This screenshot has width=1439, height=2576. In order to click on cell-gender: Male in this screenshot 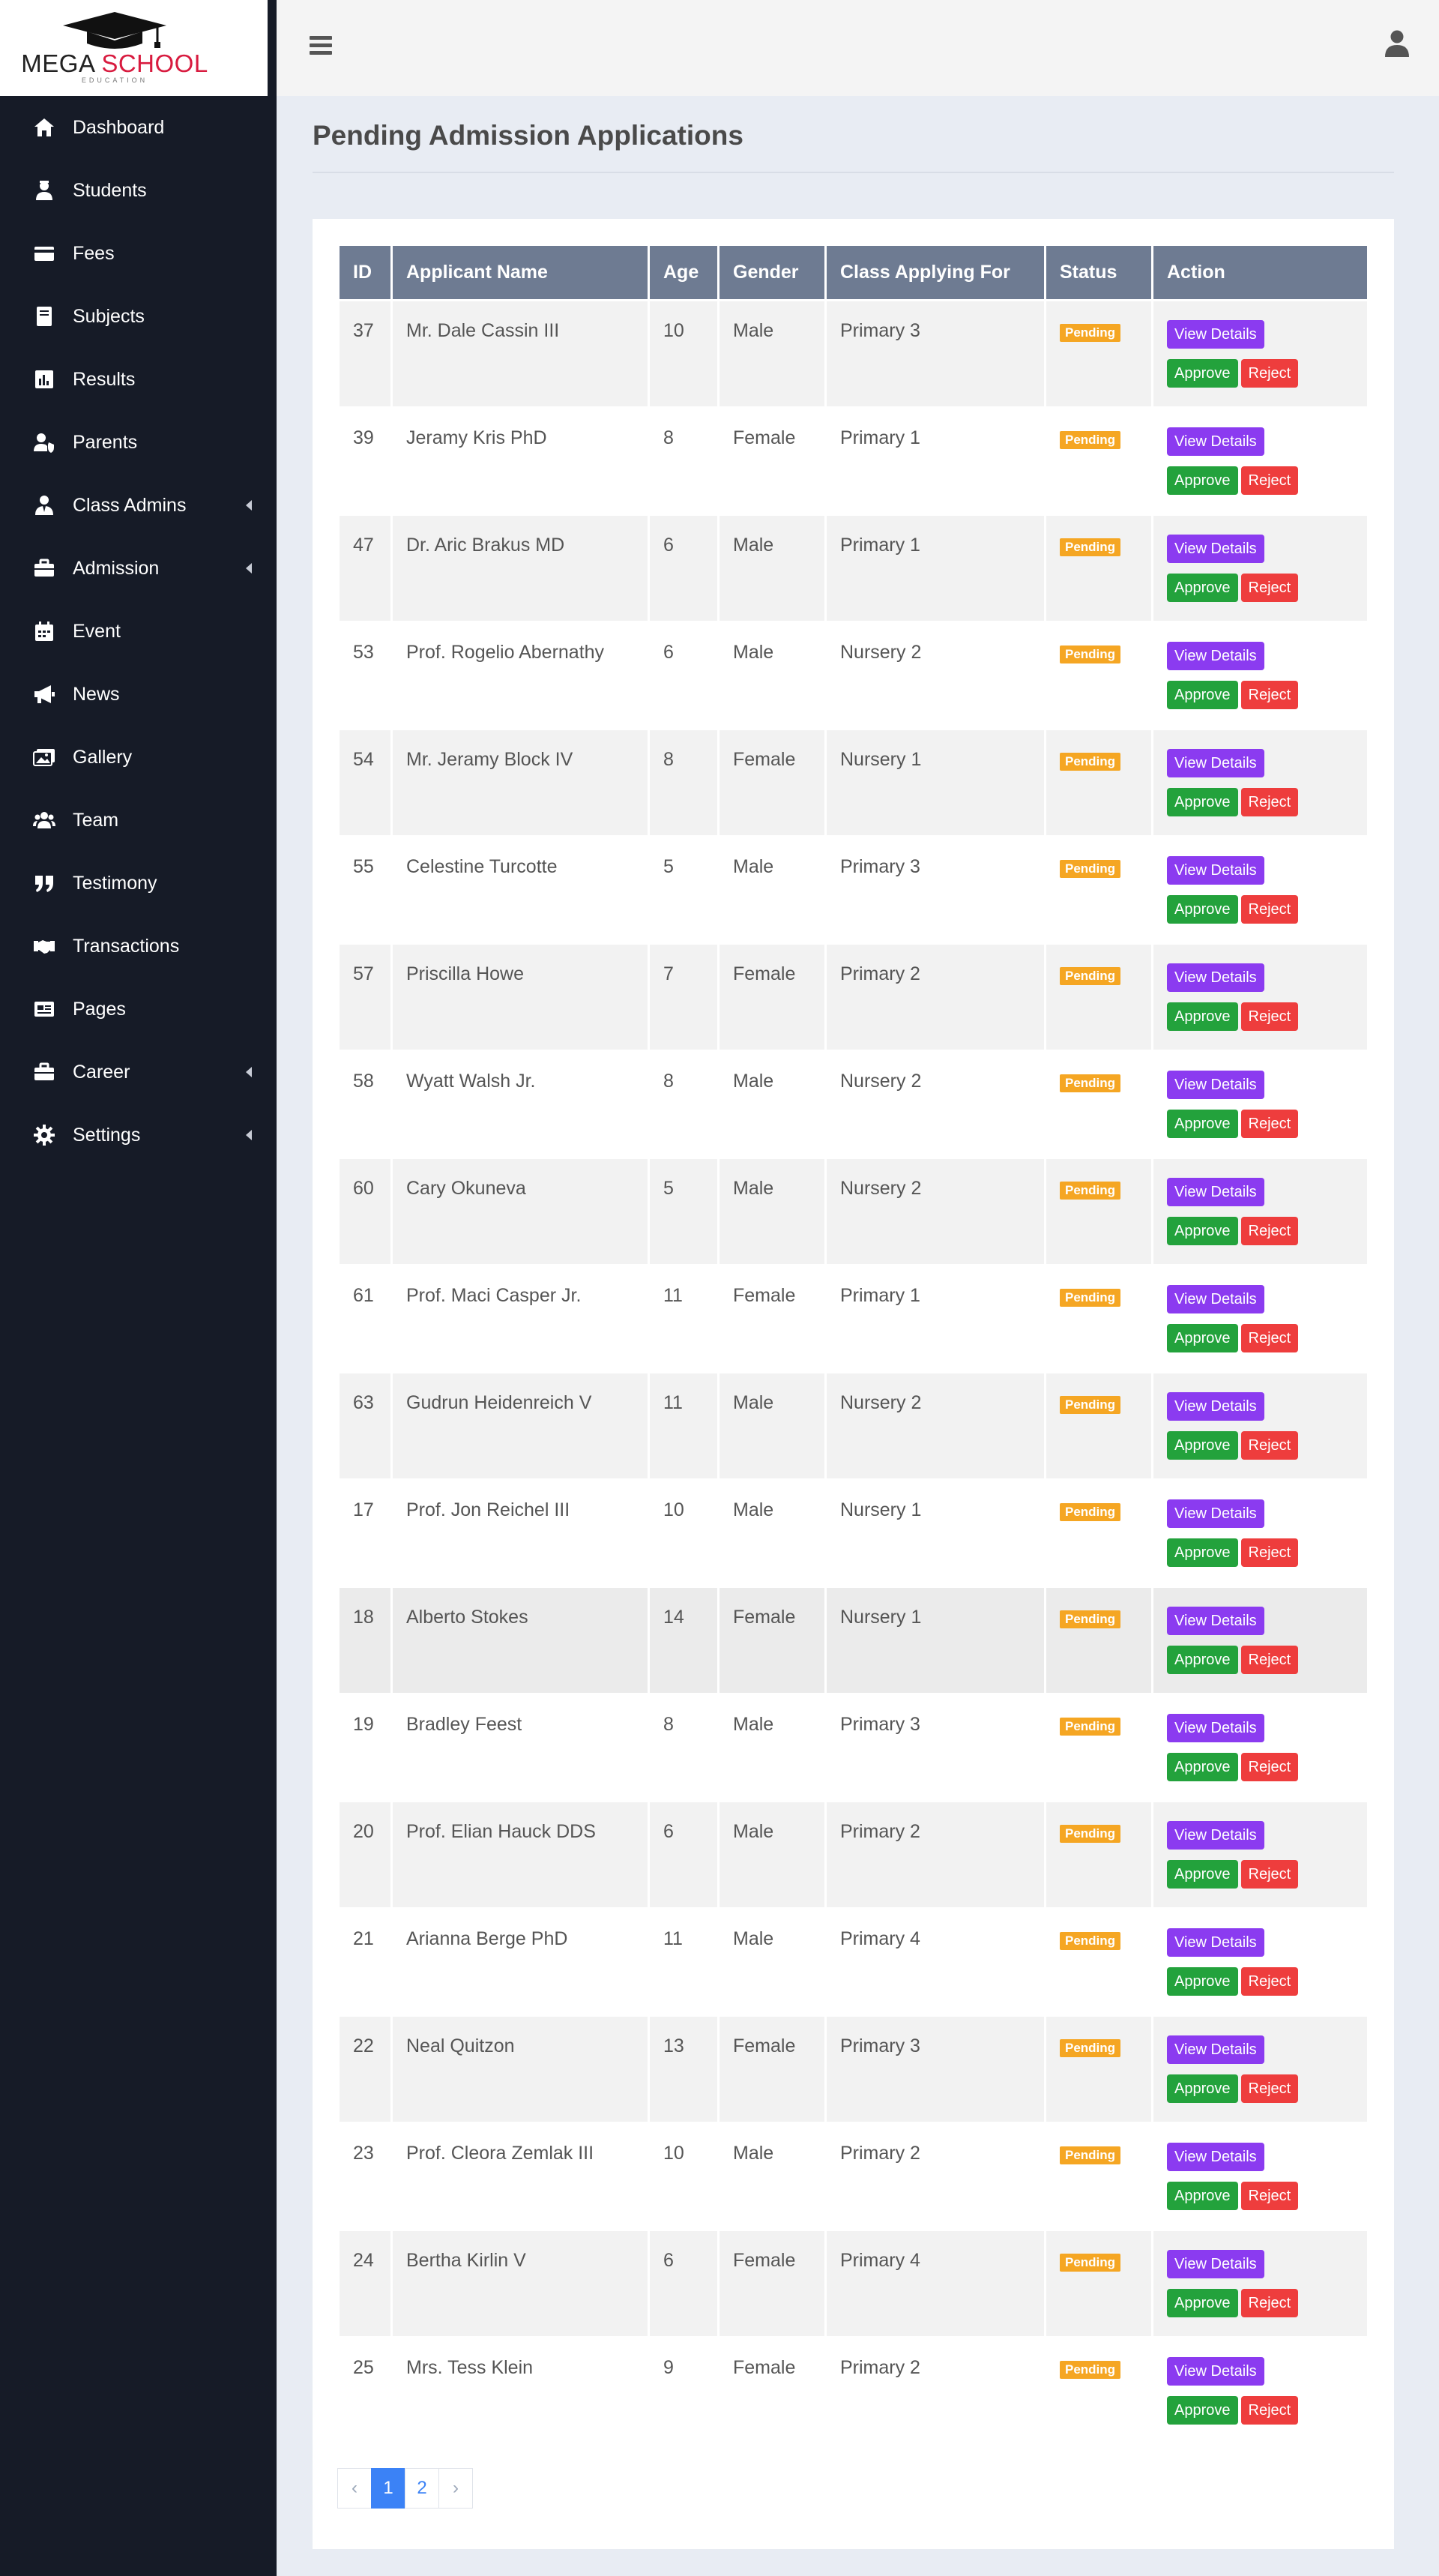, I will do `click(772, 1212)`.